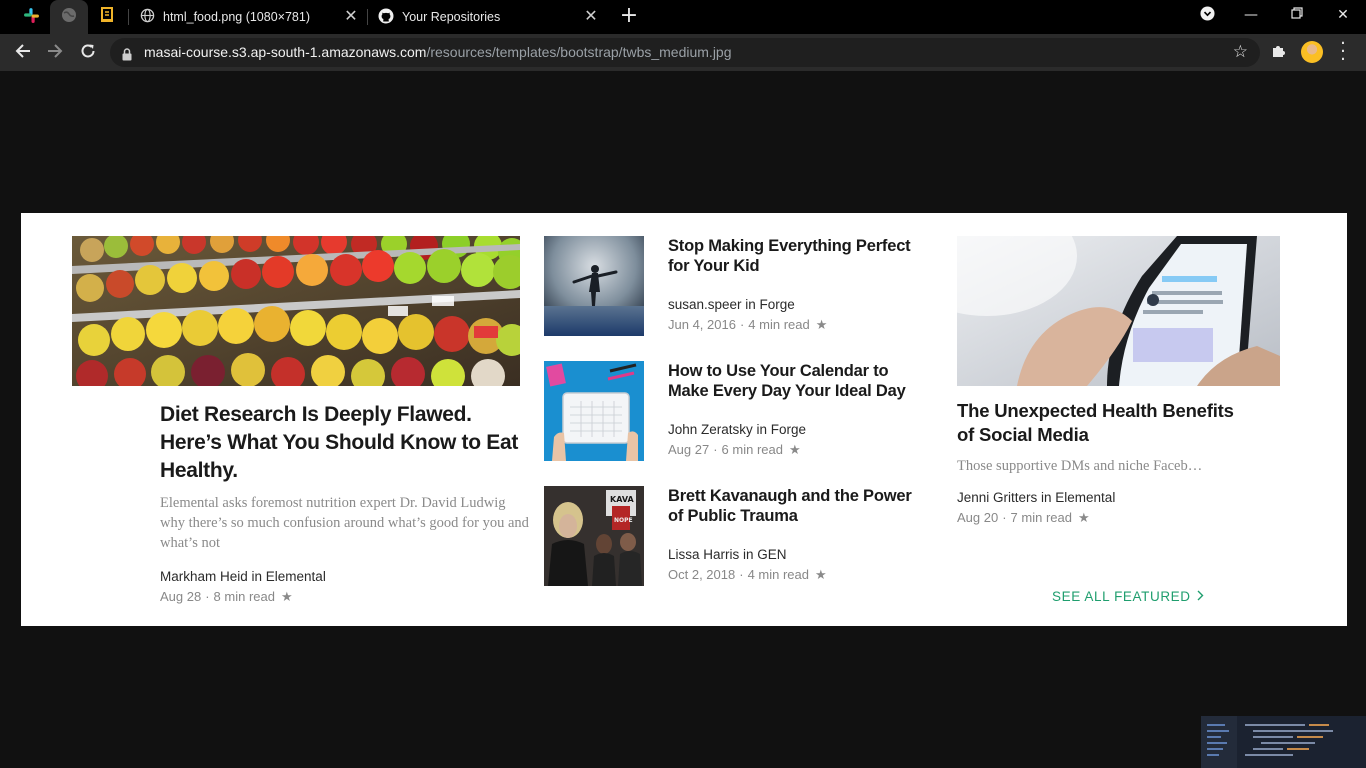 This screenshot has height=768, width=1366. Describe the element at coordinates (752, 449) in the screenshot. I see `article-read-time: 6 min read` at that location.